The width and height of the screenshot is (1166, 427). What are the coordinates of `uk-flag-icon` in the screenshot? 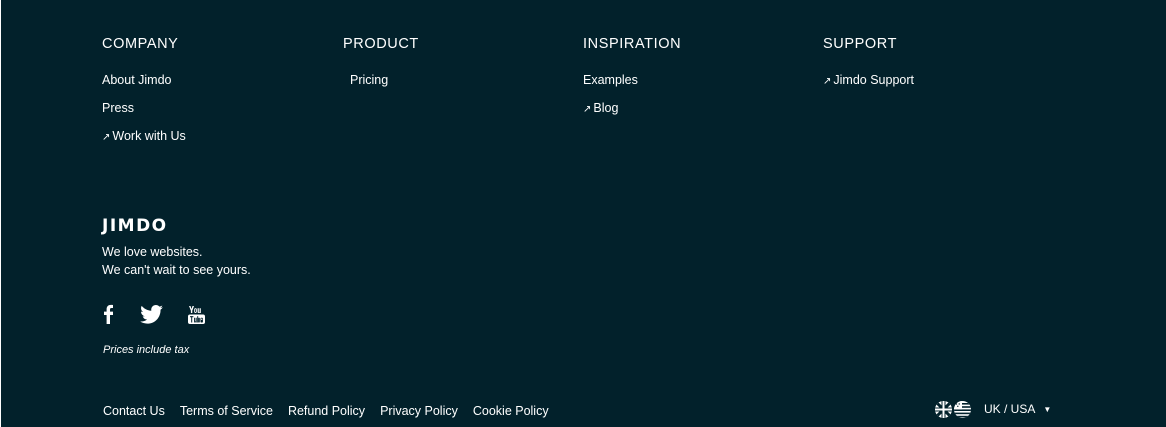 It's located at (943, 409).